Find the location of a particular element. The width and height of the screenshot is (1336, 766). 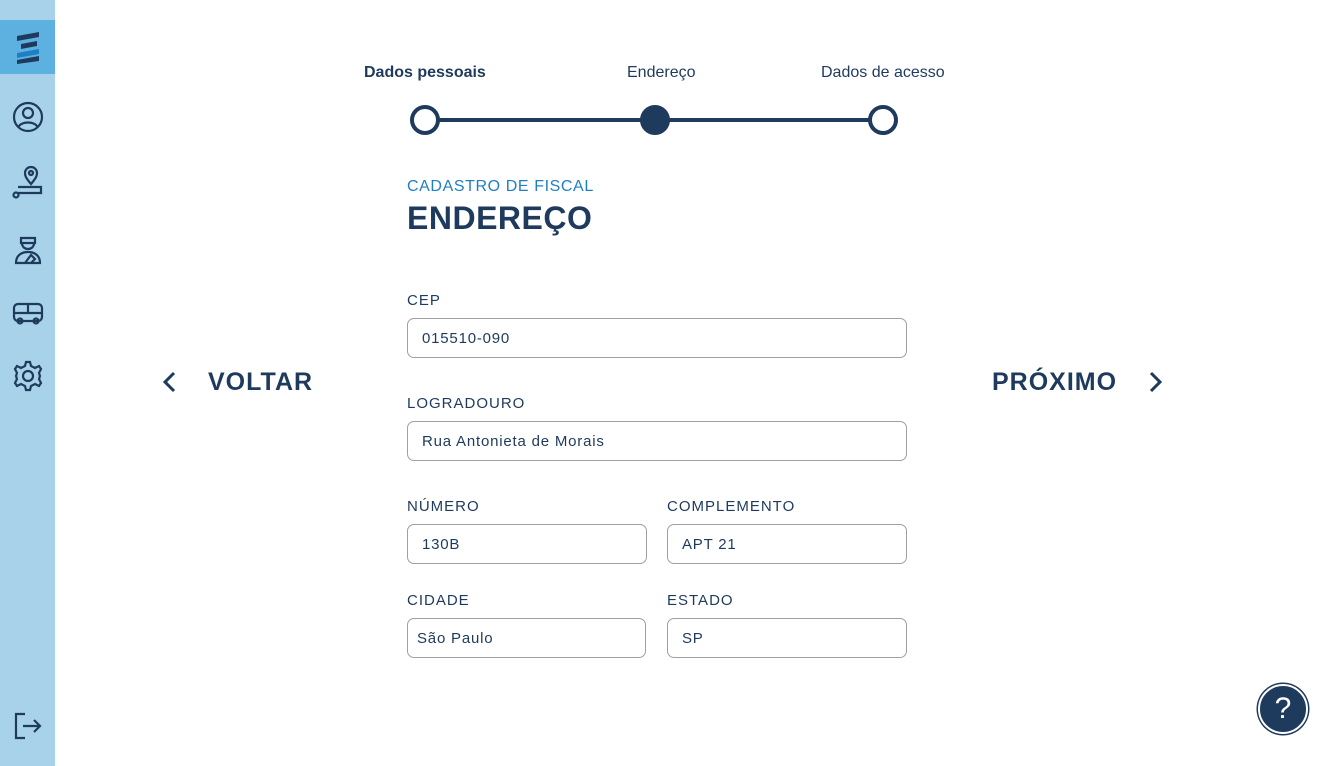

help-button: ? is located at coordinates (1283, 709).